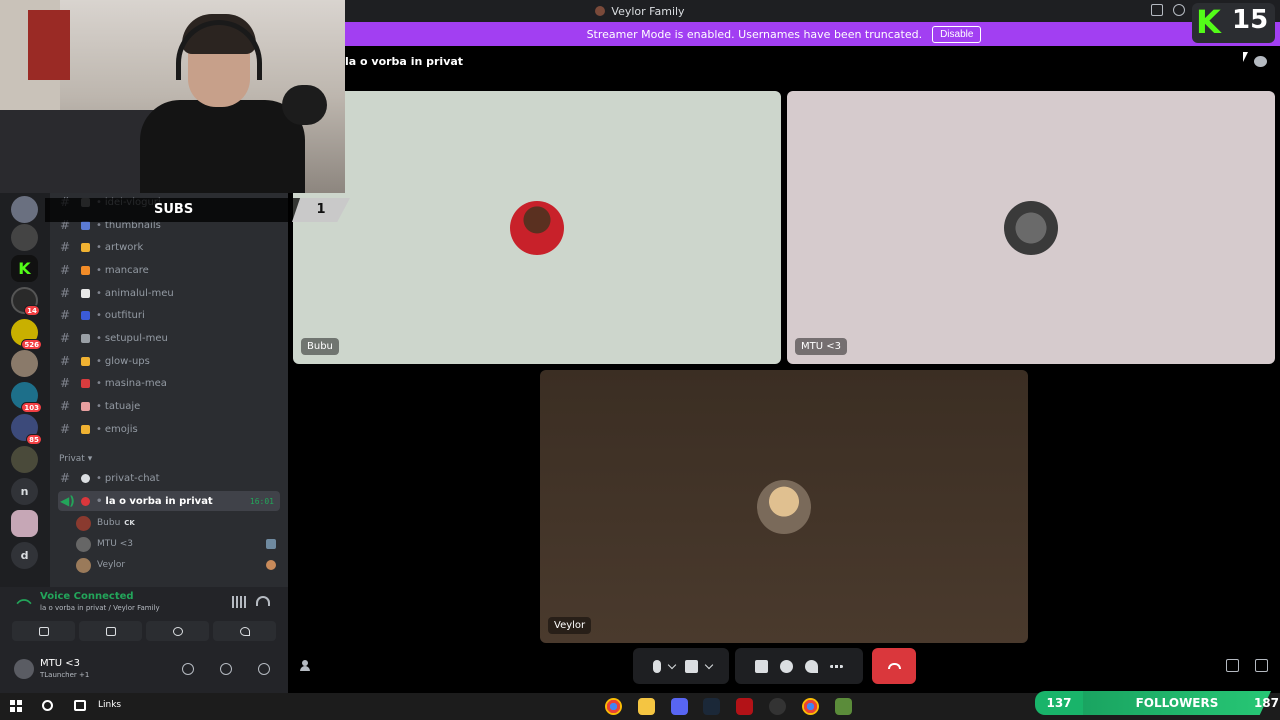  Describe the element at coordinates (811, 666) in the screenshot. I see `soundboard-icon` at that location.